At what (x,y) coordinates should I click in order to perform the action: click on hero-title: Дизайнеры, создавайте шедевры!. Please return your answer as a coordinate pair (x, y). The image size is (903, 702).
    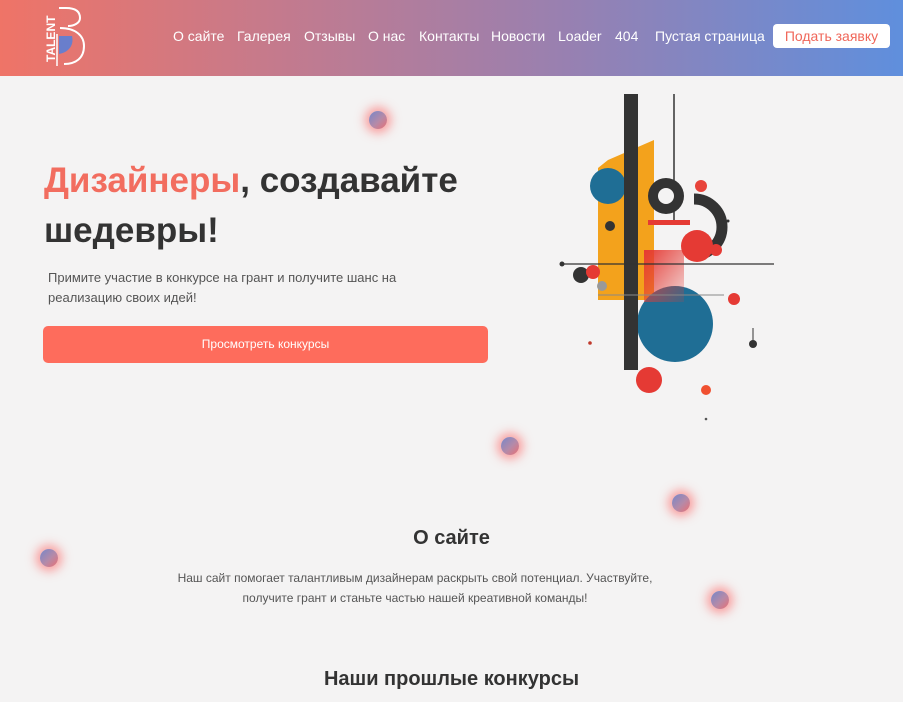
    Looking at the image, I should click on (279, 206).